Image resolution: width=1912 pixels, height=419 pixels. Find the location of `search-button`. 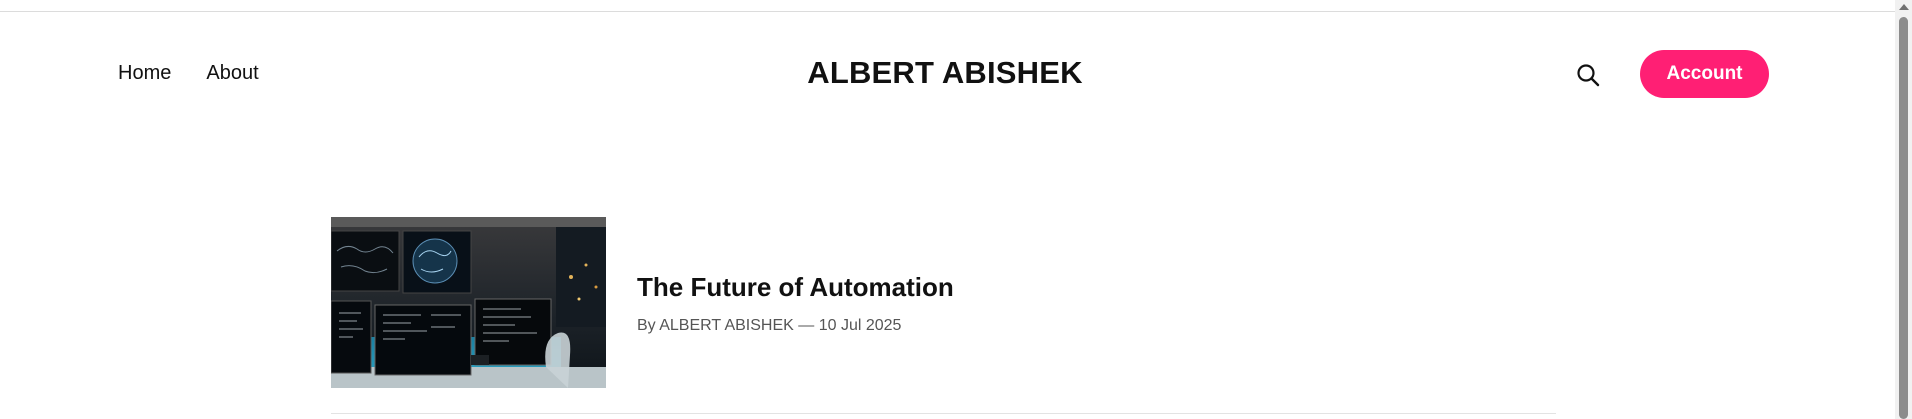

search-button is located at coordinates (1588, 75).